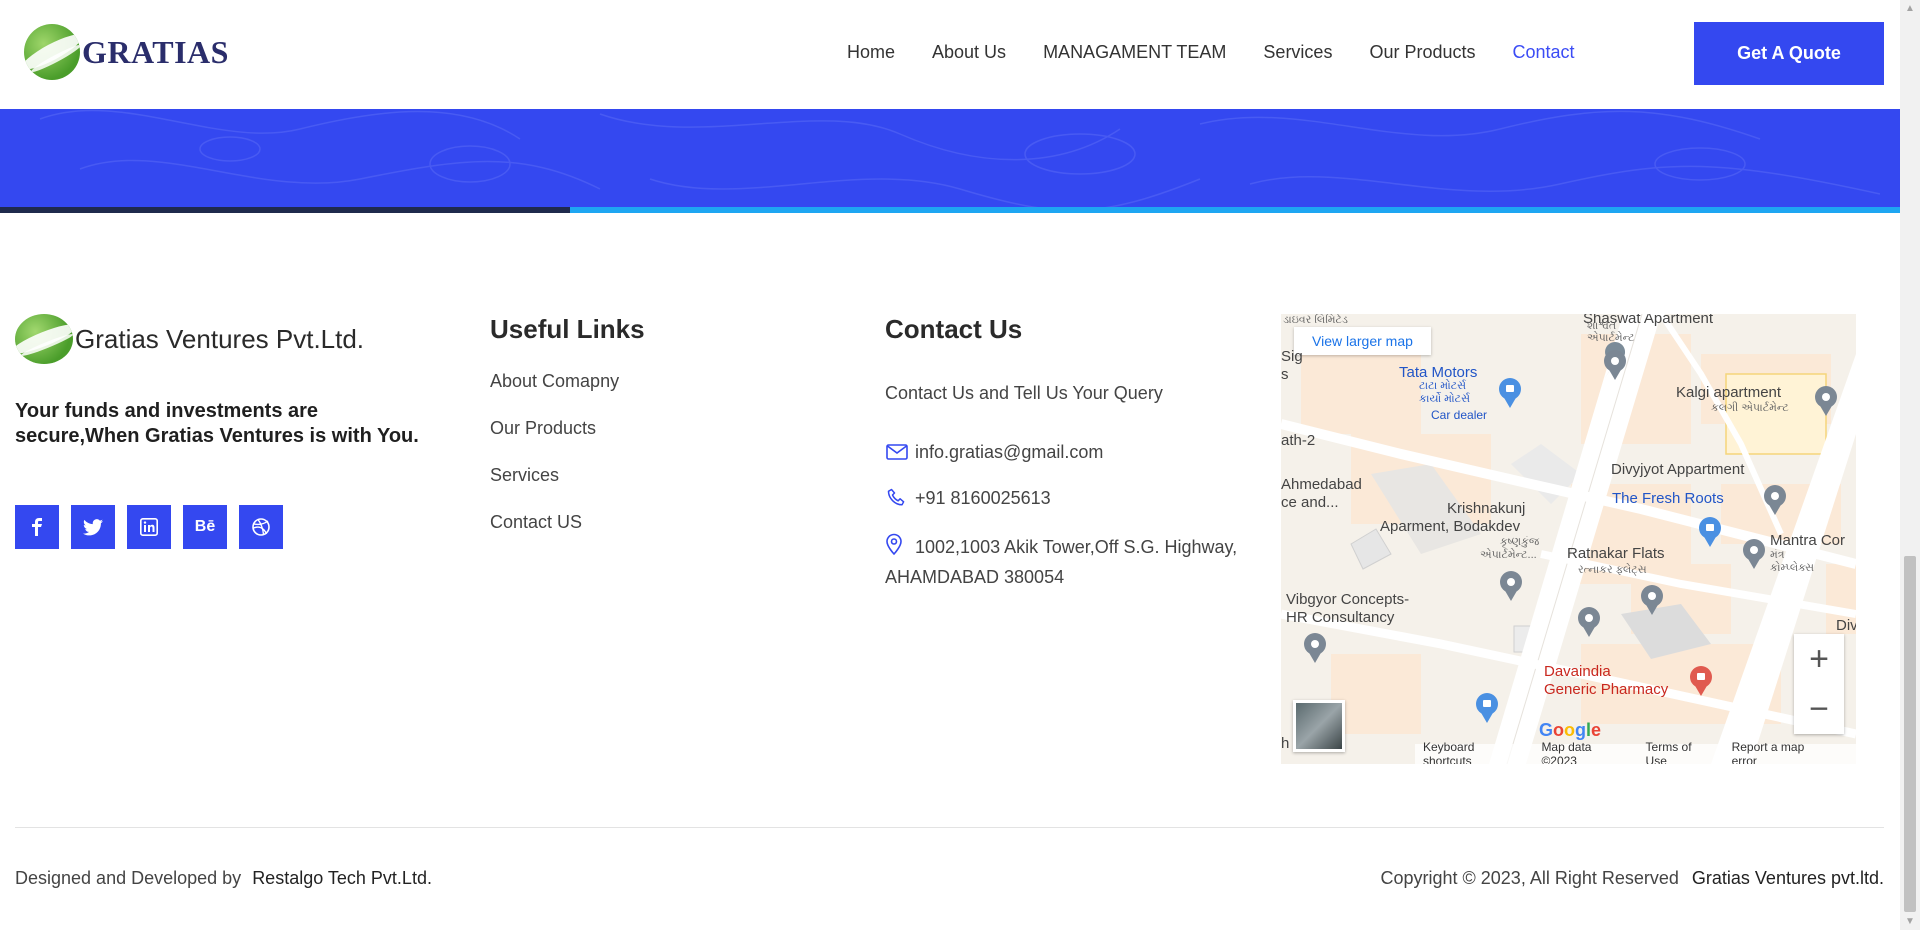 This screenshot has height=930, width=1920. What do you see at coordinates (1750, 408) in the screenshot?
I see `map-label-kalgi-gu: કલગી એપાર્ટમેન્ટ` at bounding box center [1750, 408].